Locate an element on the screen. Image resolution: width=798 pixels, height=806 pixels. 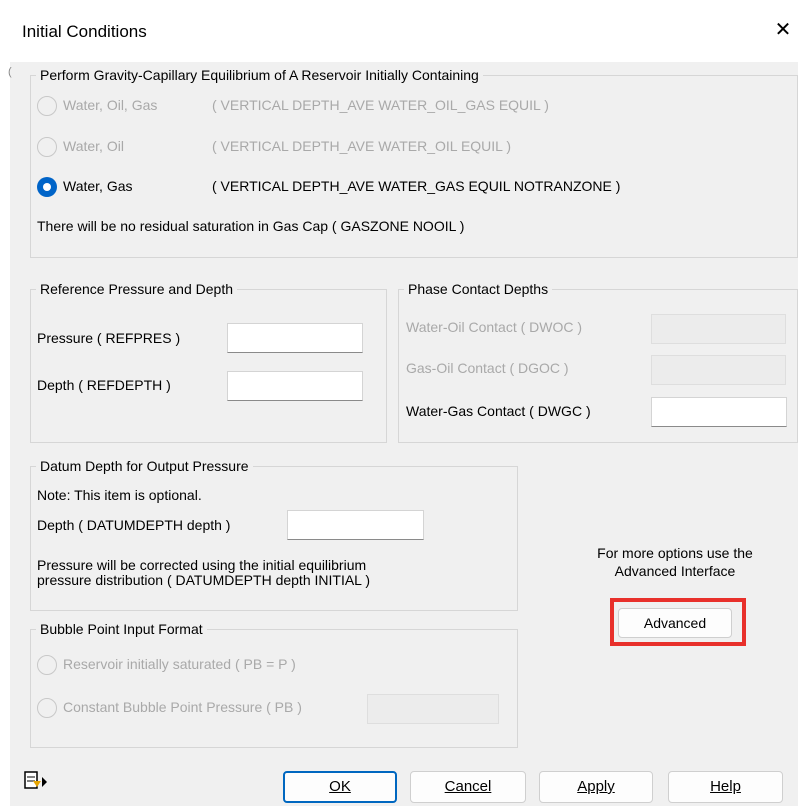
pb-input is located at coordinates (433, 709).